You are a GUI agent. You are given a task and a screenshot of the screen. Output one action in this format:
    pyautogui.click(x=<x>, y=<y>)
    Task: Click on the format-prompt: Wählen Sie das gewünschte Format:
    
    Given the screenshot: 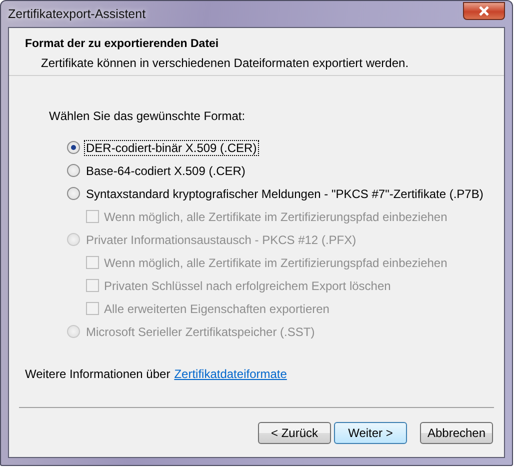 What is the action you would take?
    pyautogui.click(x=147, y=116)
    